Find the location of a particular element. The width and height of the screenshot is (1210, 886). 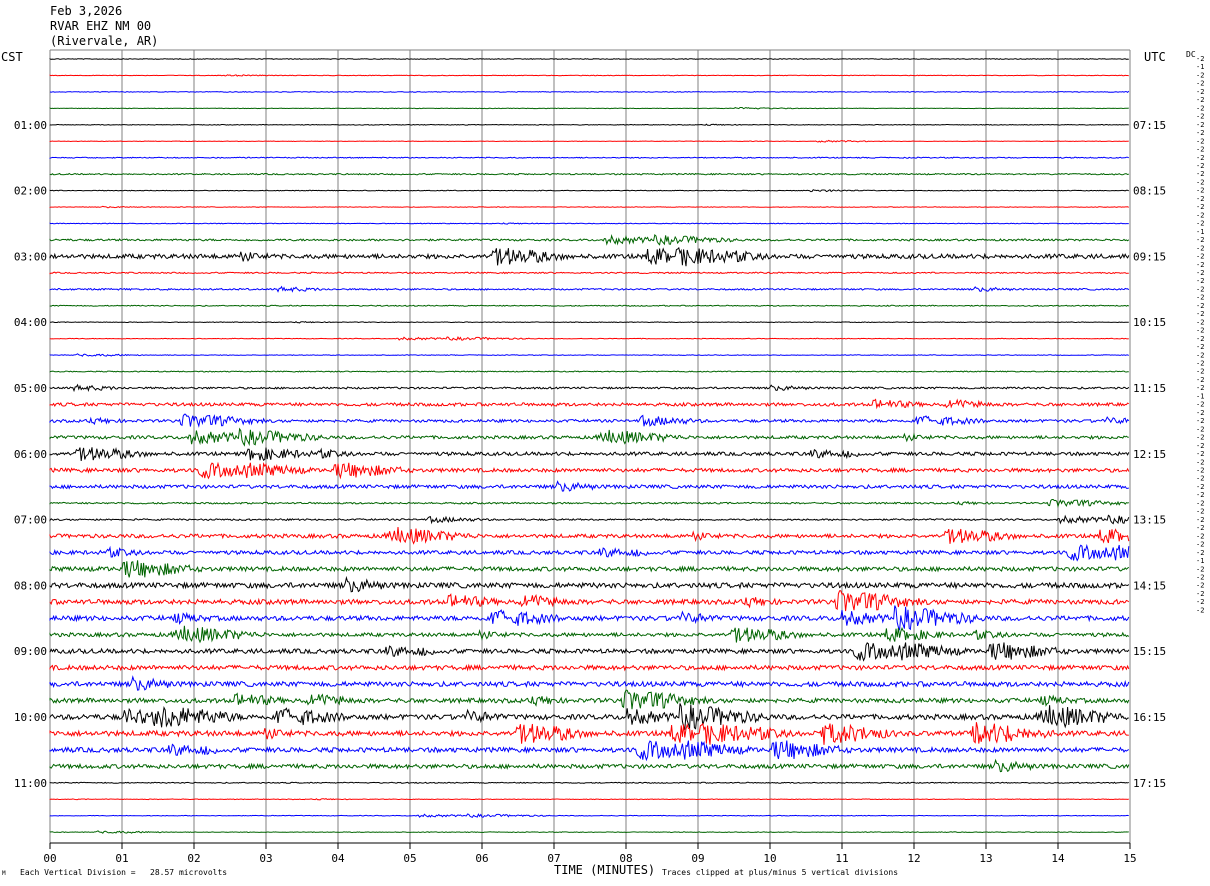

dc-offset-65: -2 is located at coordinates (1200, 586).